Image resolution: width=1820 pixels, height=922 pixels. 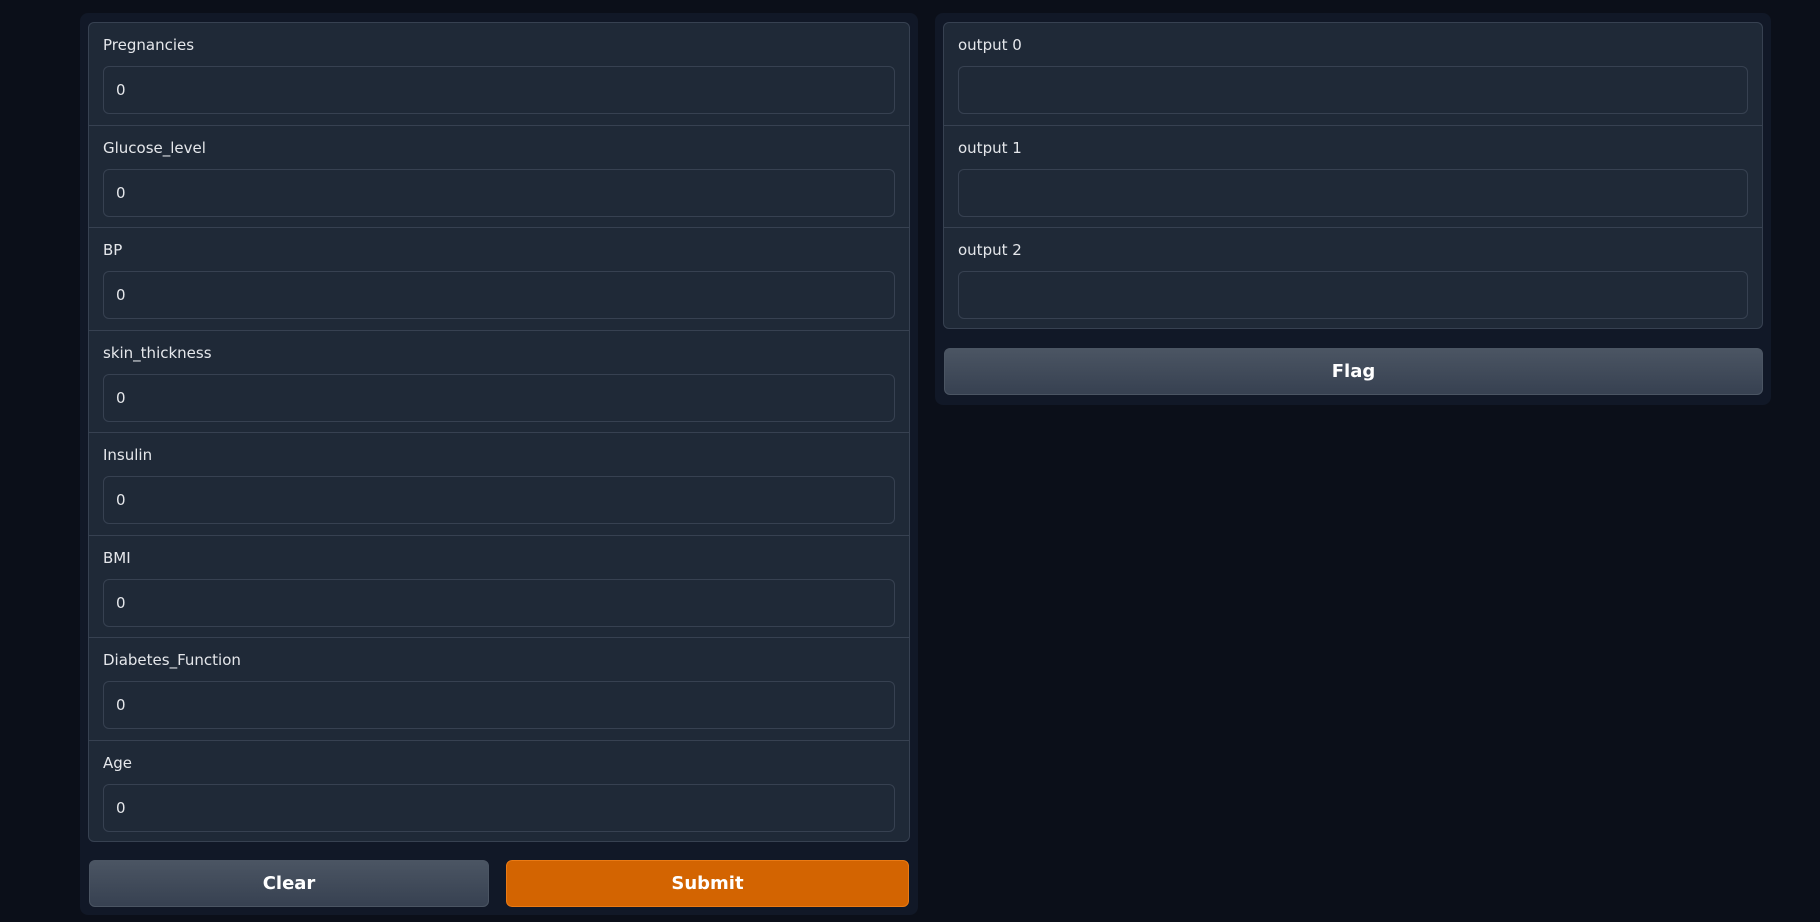 What do you see at coordinates (707, 883) in the screenshot?
I see `submit-button: Submit` at bounding box center [707, 883].